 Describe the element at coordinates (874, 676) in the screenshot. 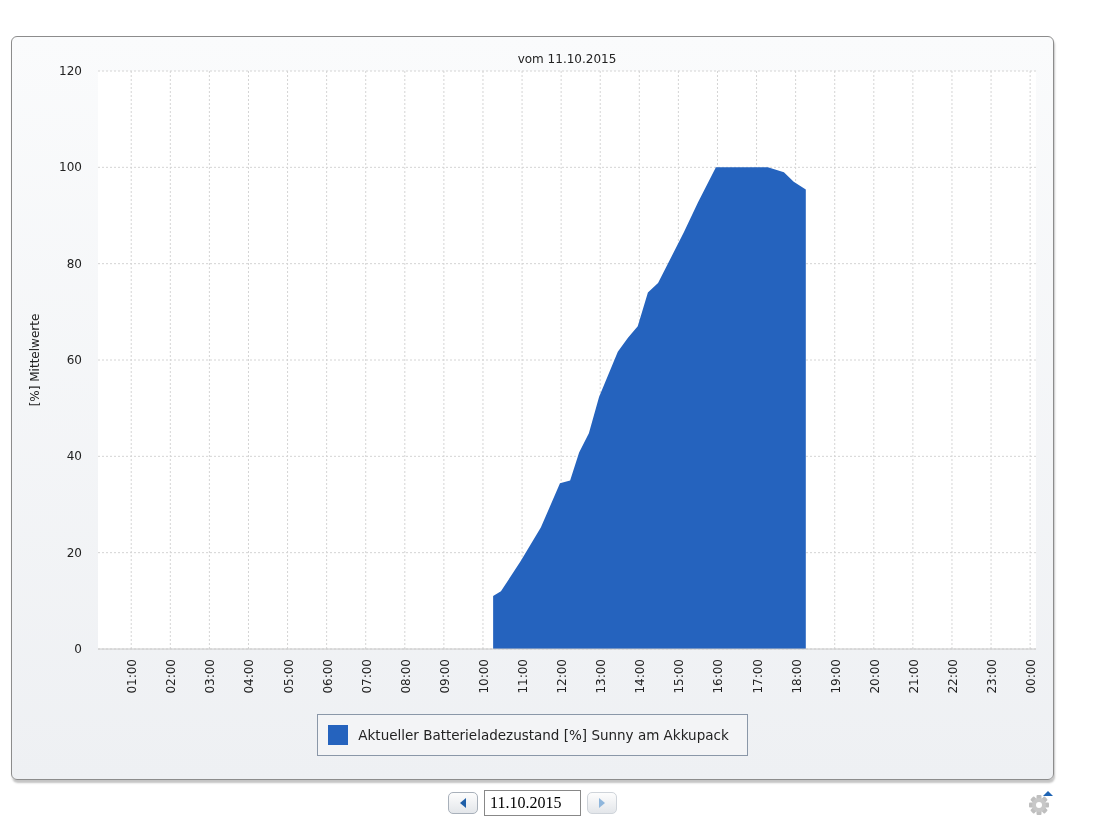

I see `x-tick-label: 20:00` at that location.